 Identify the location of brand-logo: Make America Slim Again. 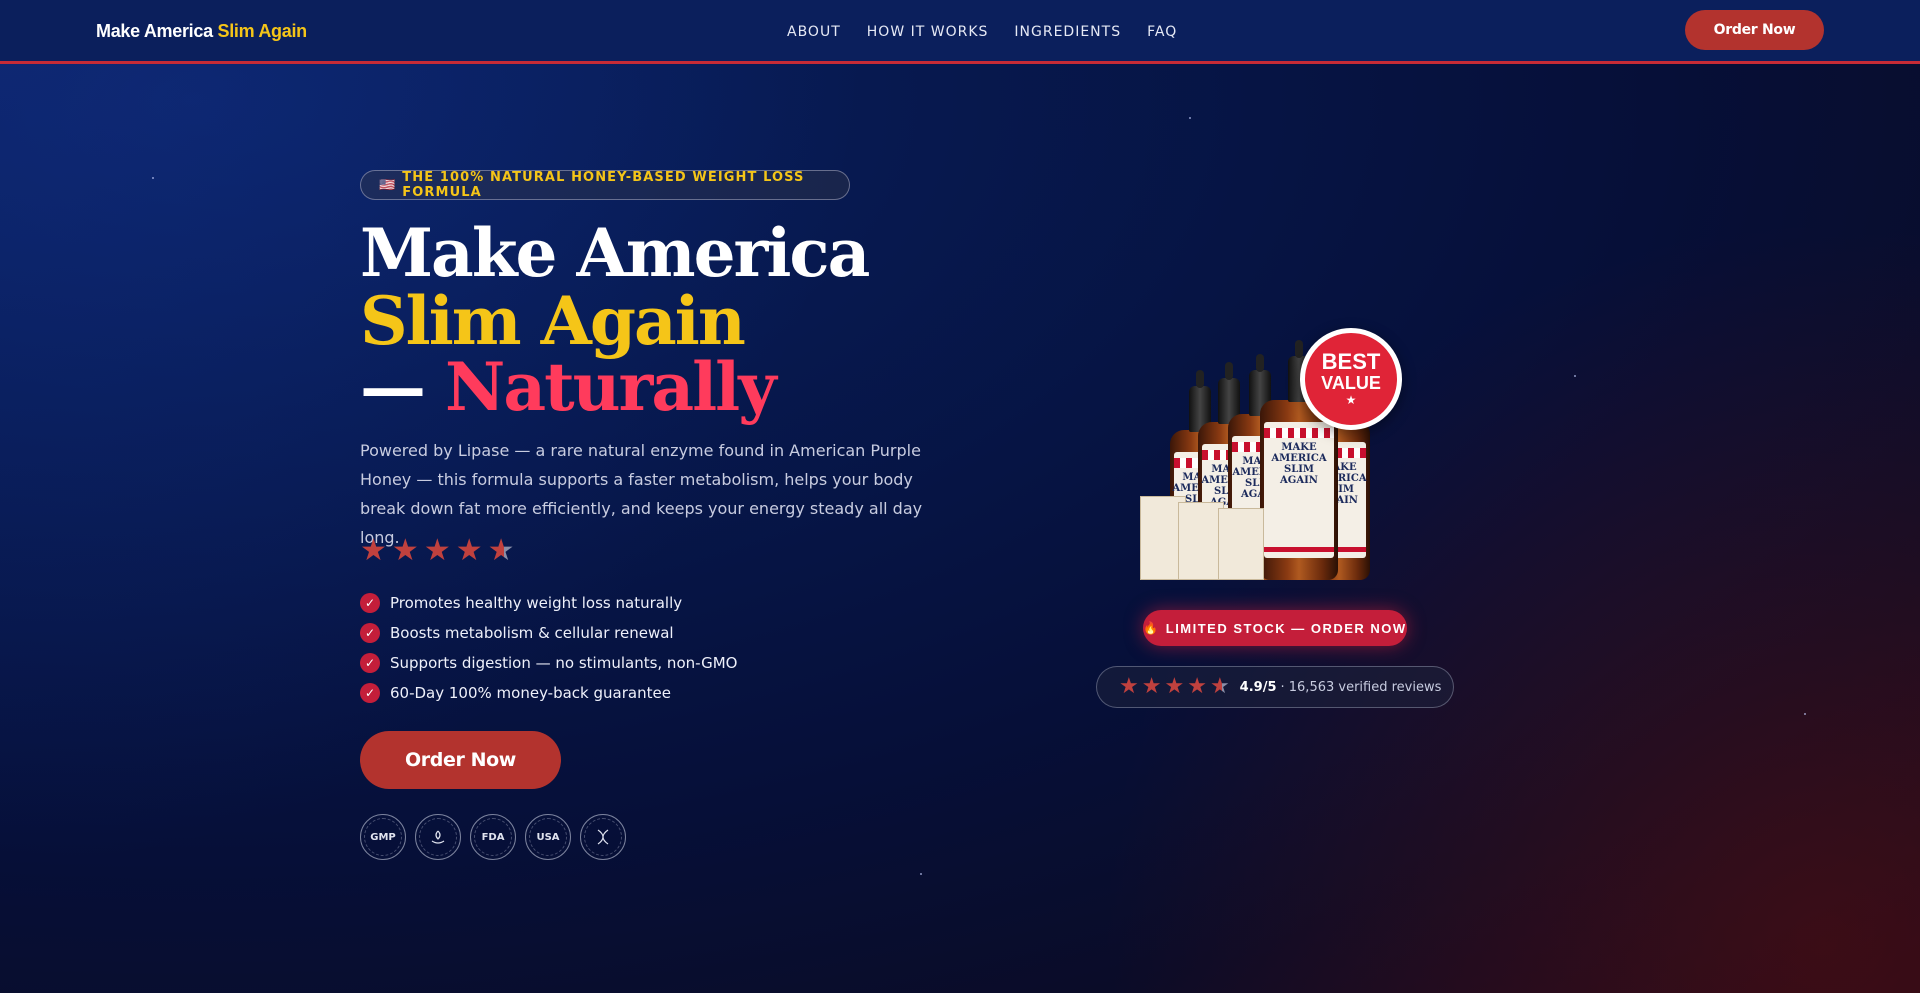
(201, 31).